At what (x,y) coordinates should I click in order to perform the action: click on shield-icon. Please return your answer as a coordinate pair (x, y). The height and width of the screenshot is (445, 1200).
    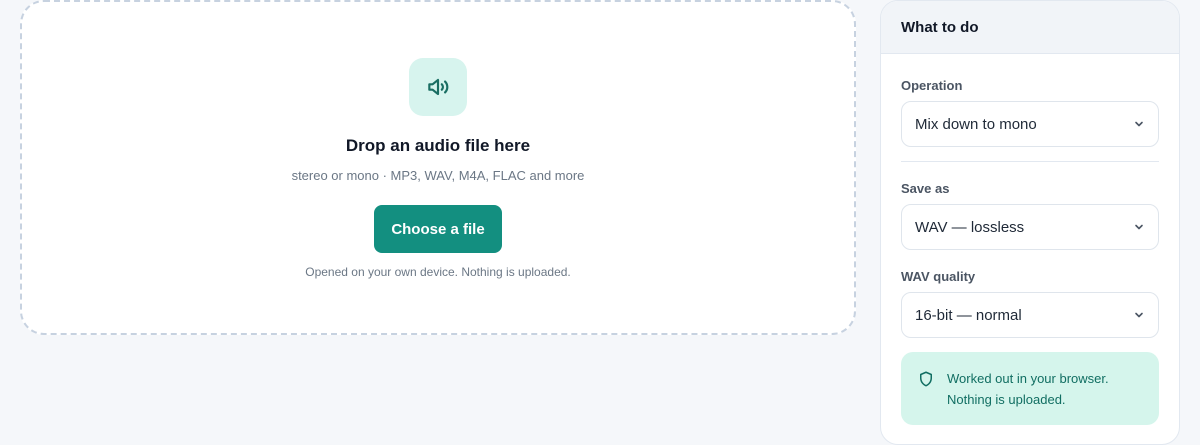
    Looking at the image, I should click on (926, 379).